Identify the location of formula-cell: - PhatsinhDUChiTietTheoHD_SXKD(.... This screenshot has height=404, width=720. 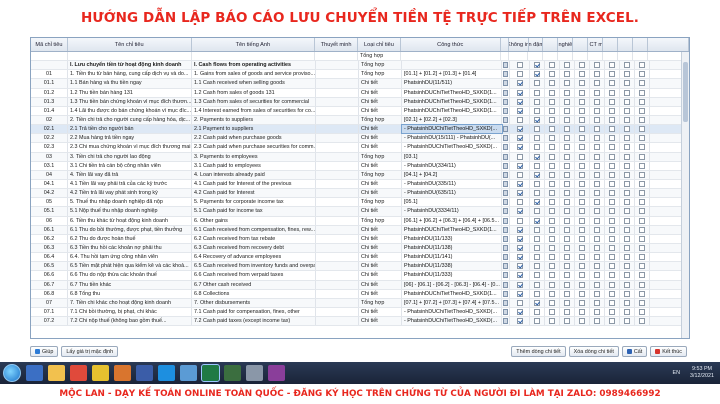
(452, 312).